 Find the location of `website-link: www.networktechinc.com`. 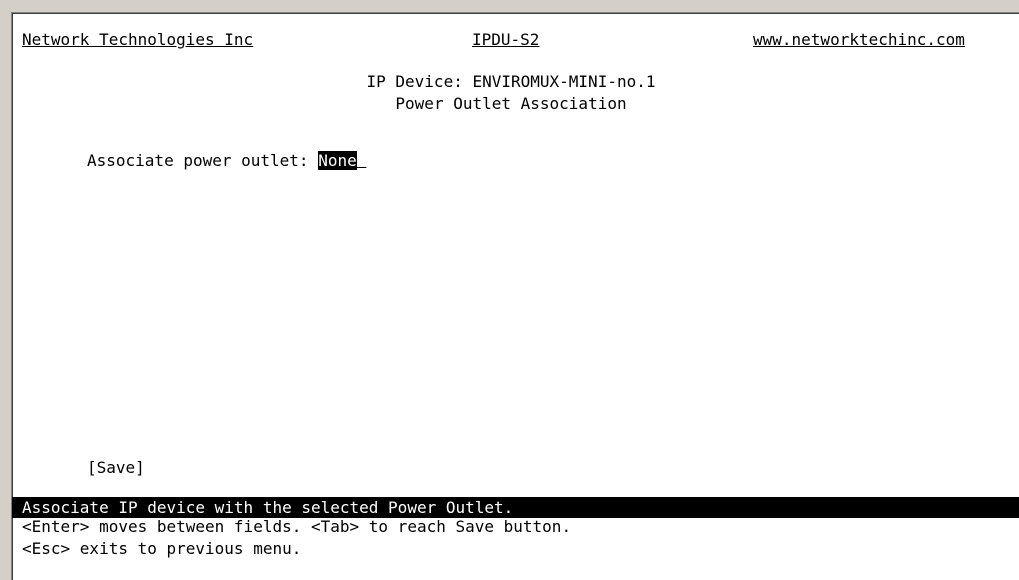

website-link: www.networktechinc.com is located at coordinates (859, 39).